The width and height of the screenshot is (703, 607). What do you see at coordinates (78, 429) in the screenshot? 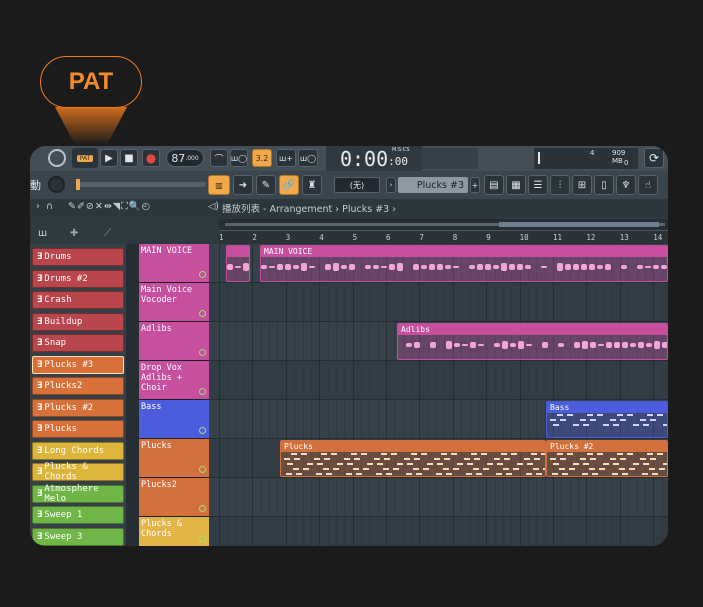
I see `channel-button: ∃ Plucks` at bounding box center [78, 429].